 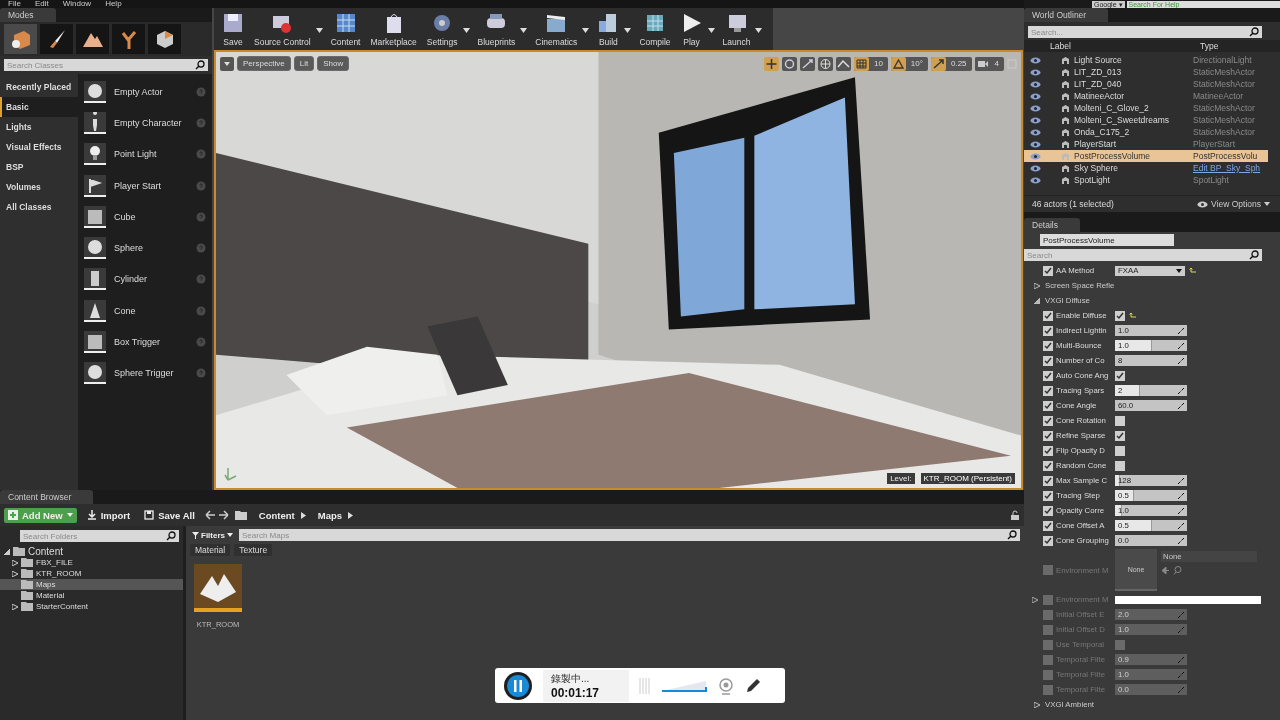 I want to click on breadcrumb-item: Content, so click(x=276, y=515).